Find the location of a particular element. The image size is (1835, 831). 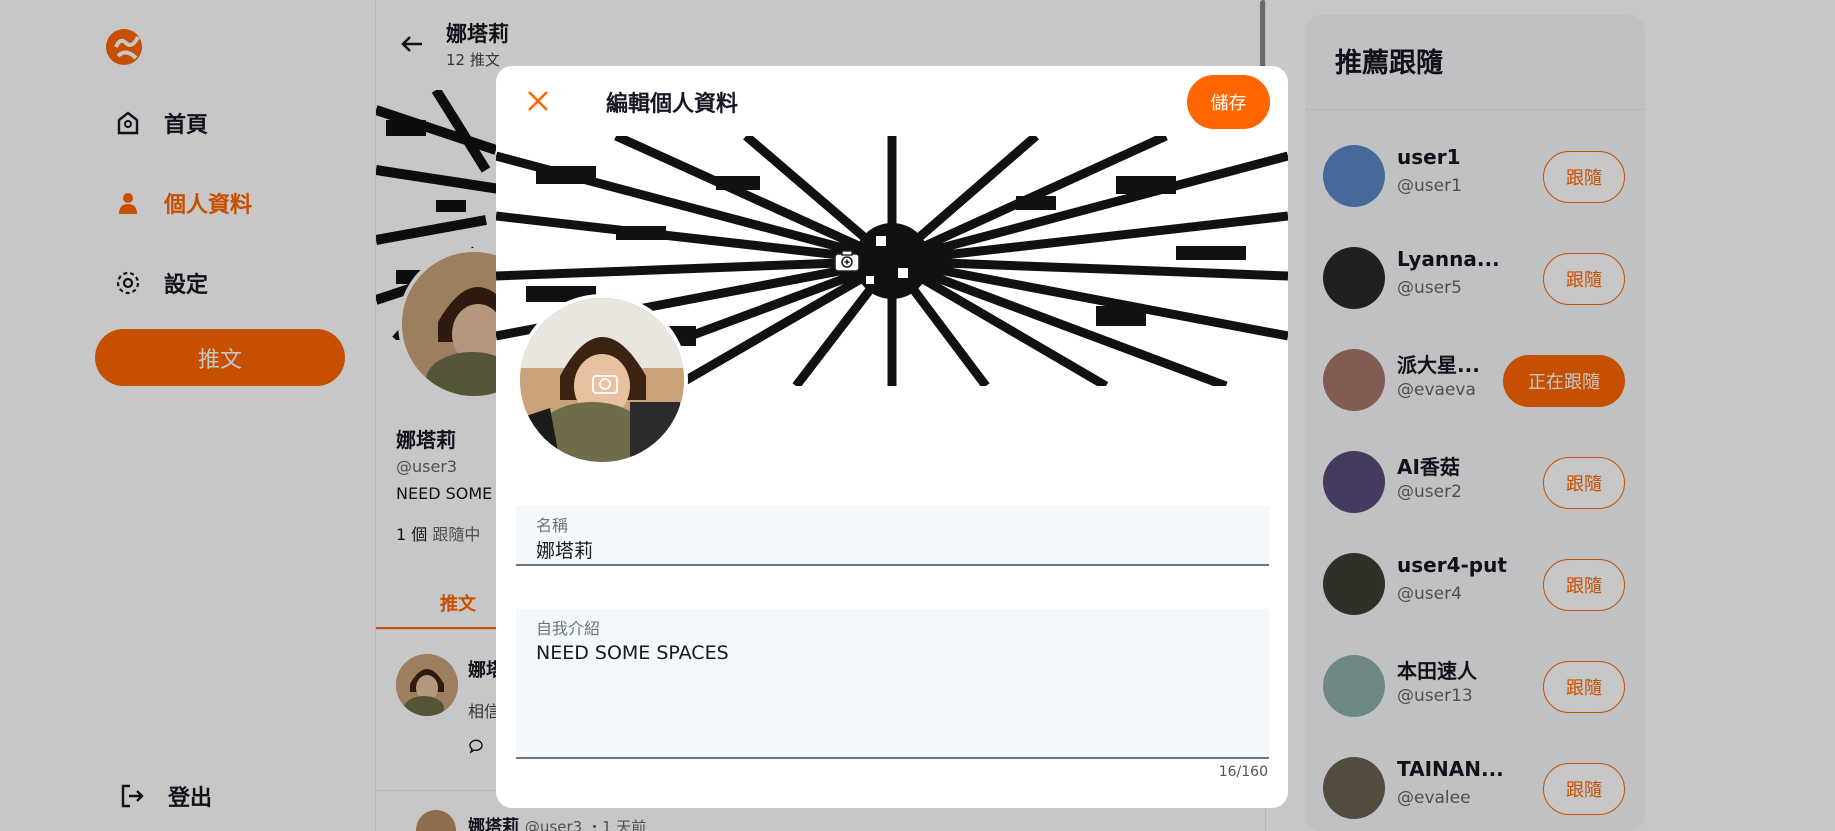

avatar-editor is located at coordinates (602, 380).